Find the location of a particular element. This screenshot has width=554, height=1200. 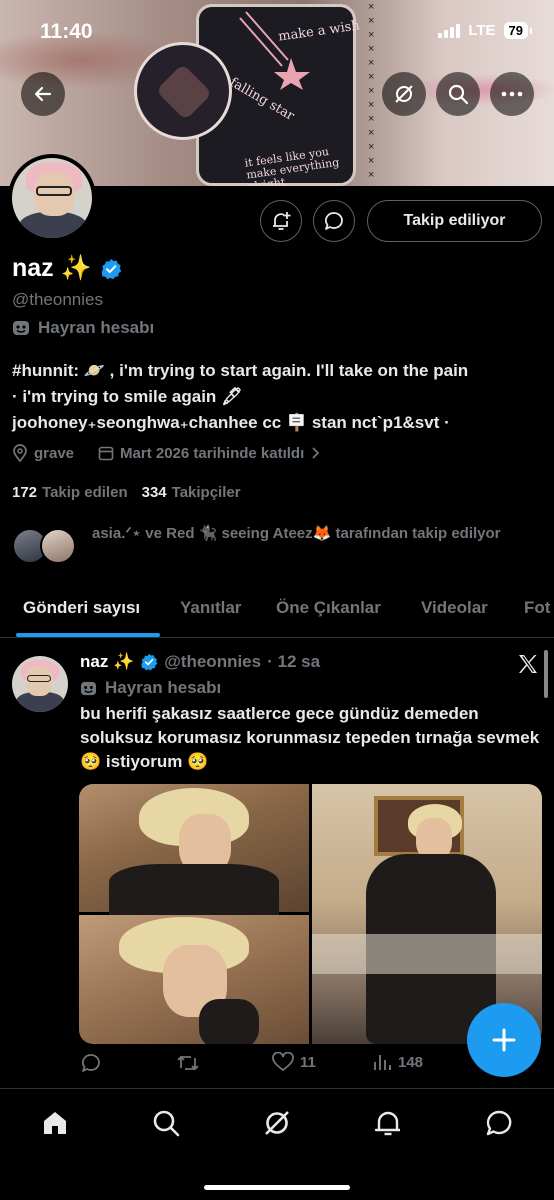

messages-icon is located at coordinates (499, 1123).